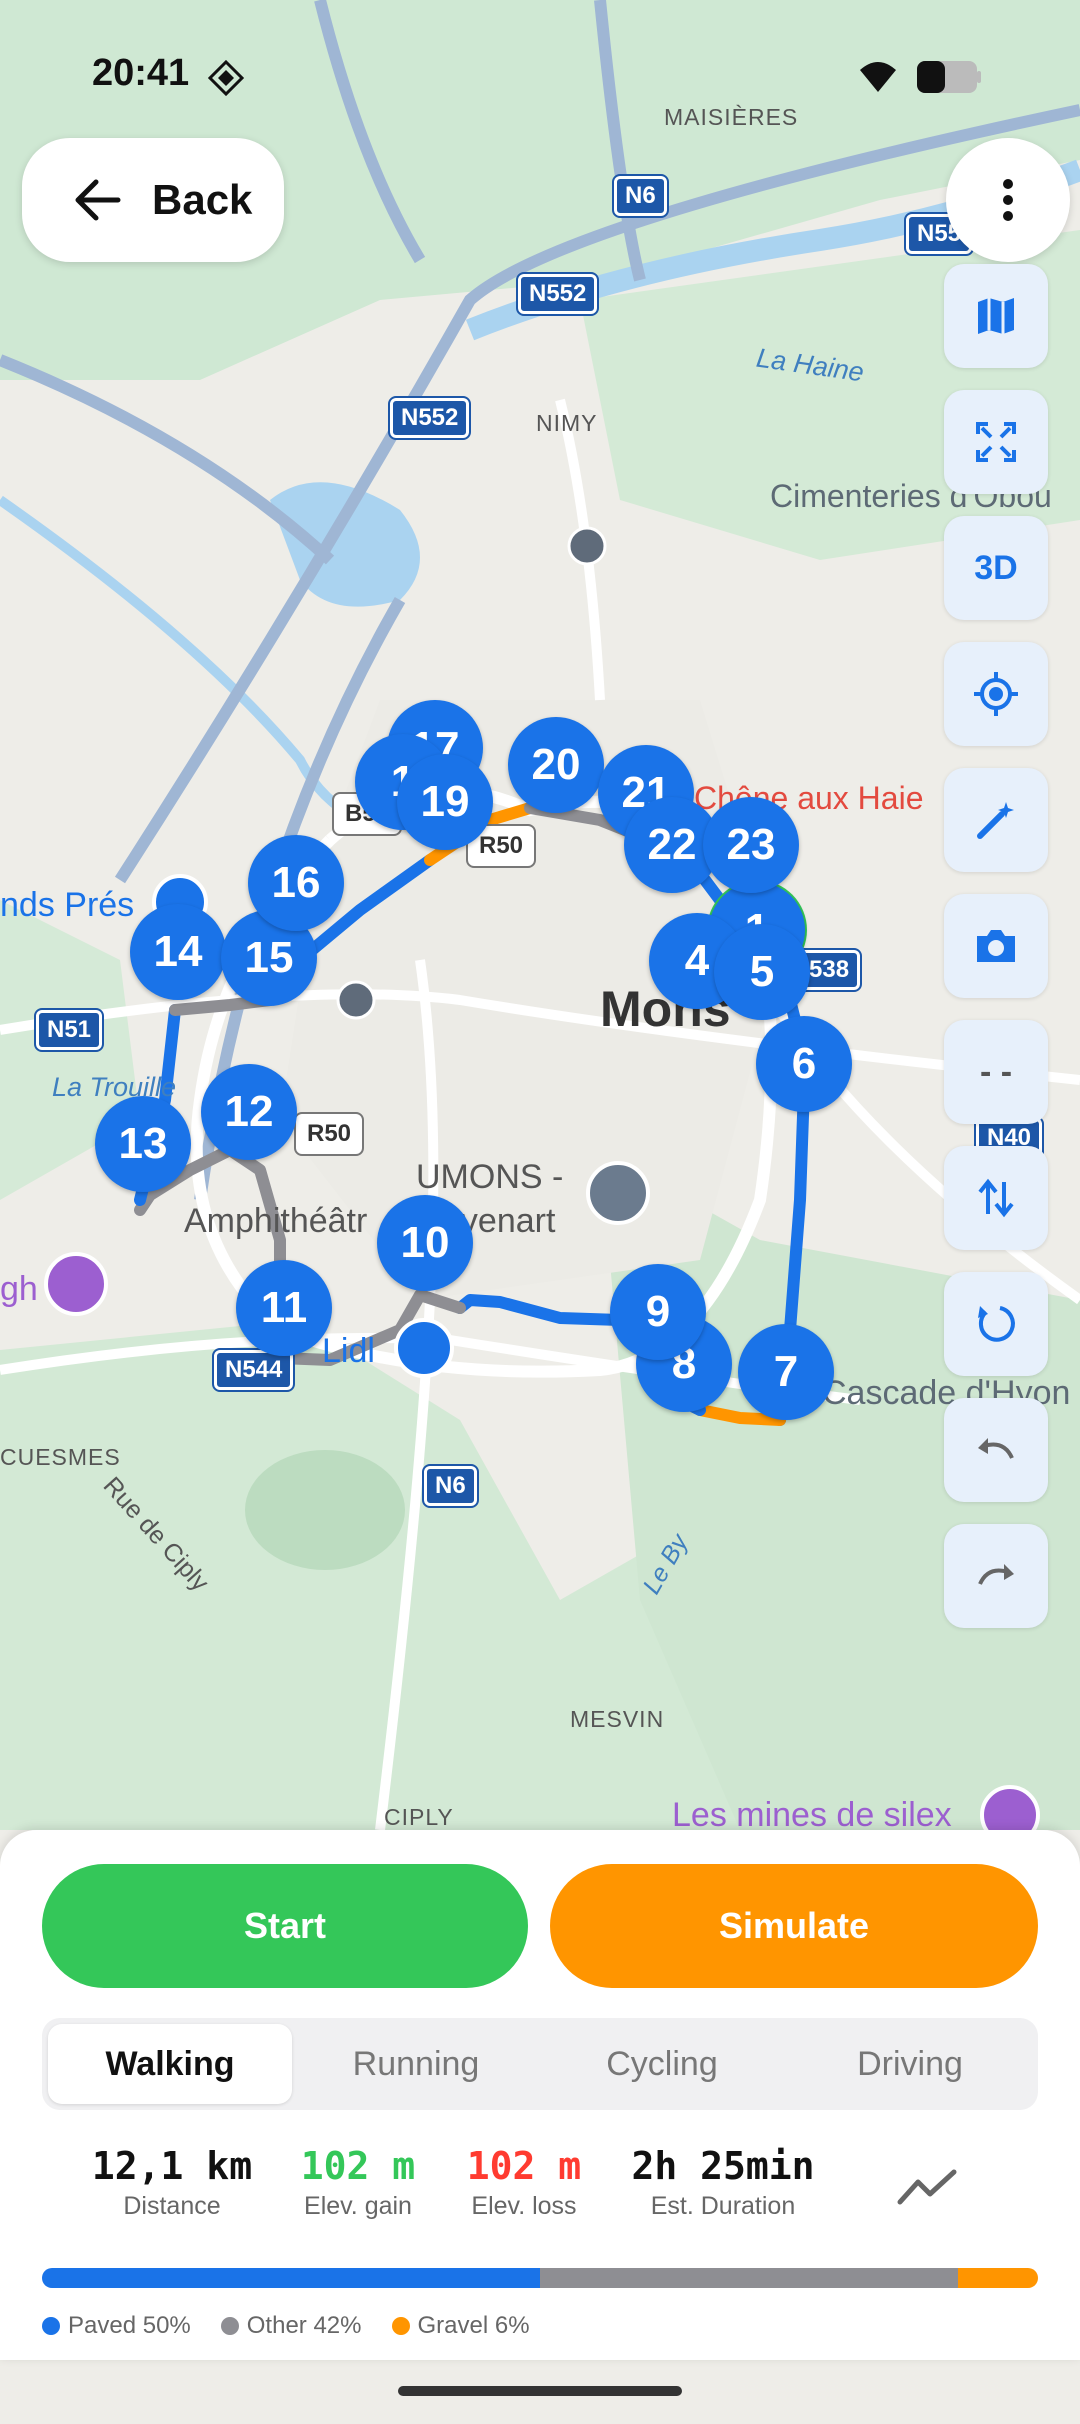  I want to click on route-waypoint-marker: 14, so click(178, 952).